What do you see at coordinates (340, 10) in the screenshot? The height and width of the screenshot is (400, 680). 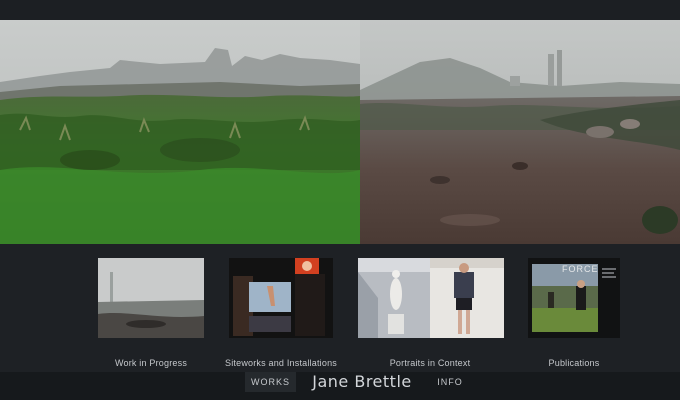 I see `top-bar` at bounding box center [340, 10].